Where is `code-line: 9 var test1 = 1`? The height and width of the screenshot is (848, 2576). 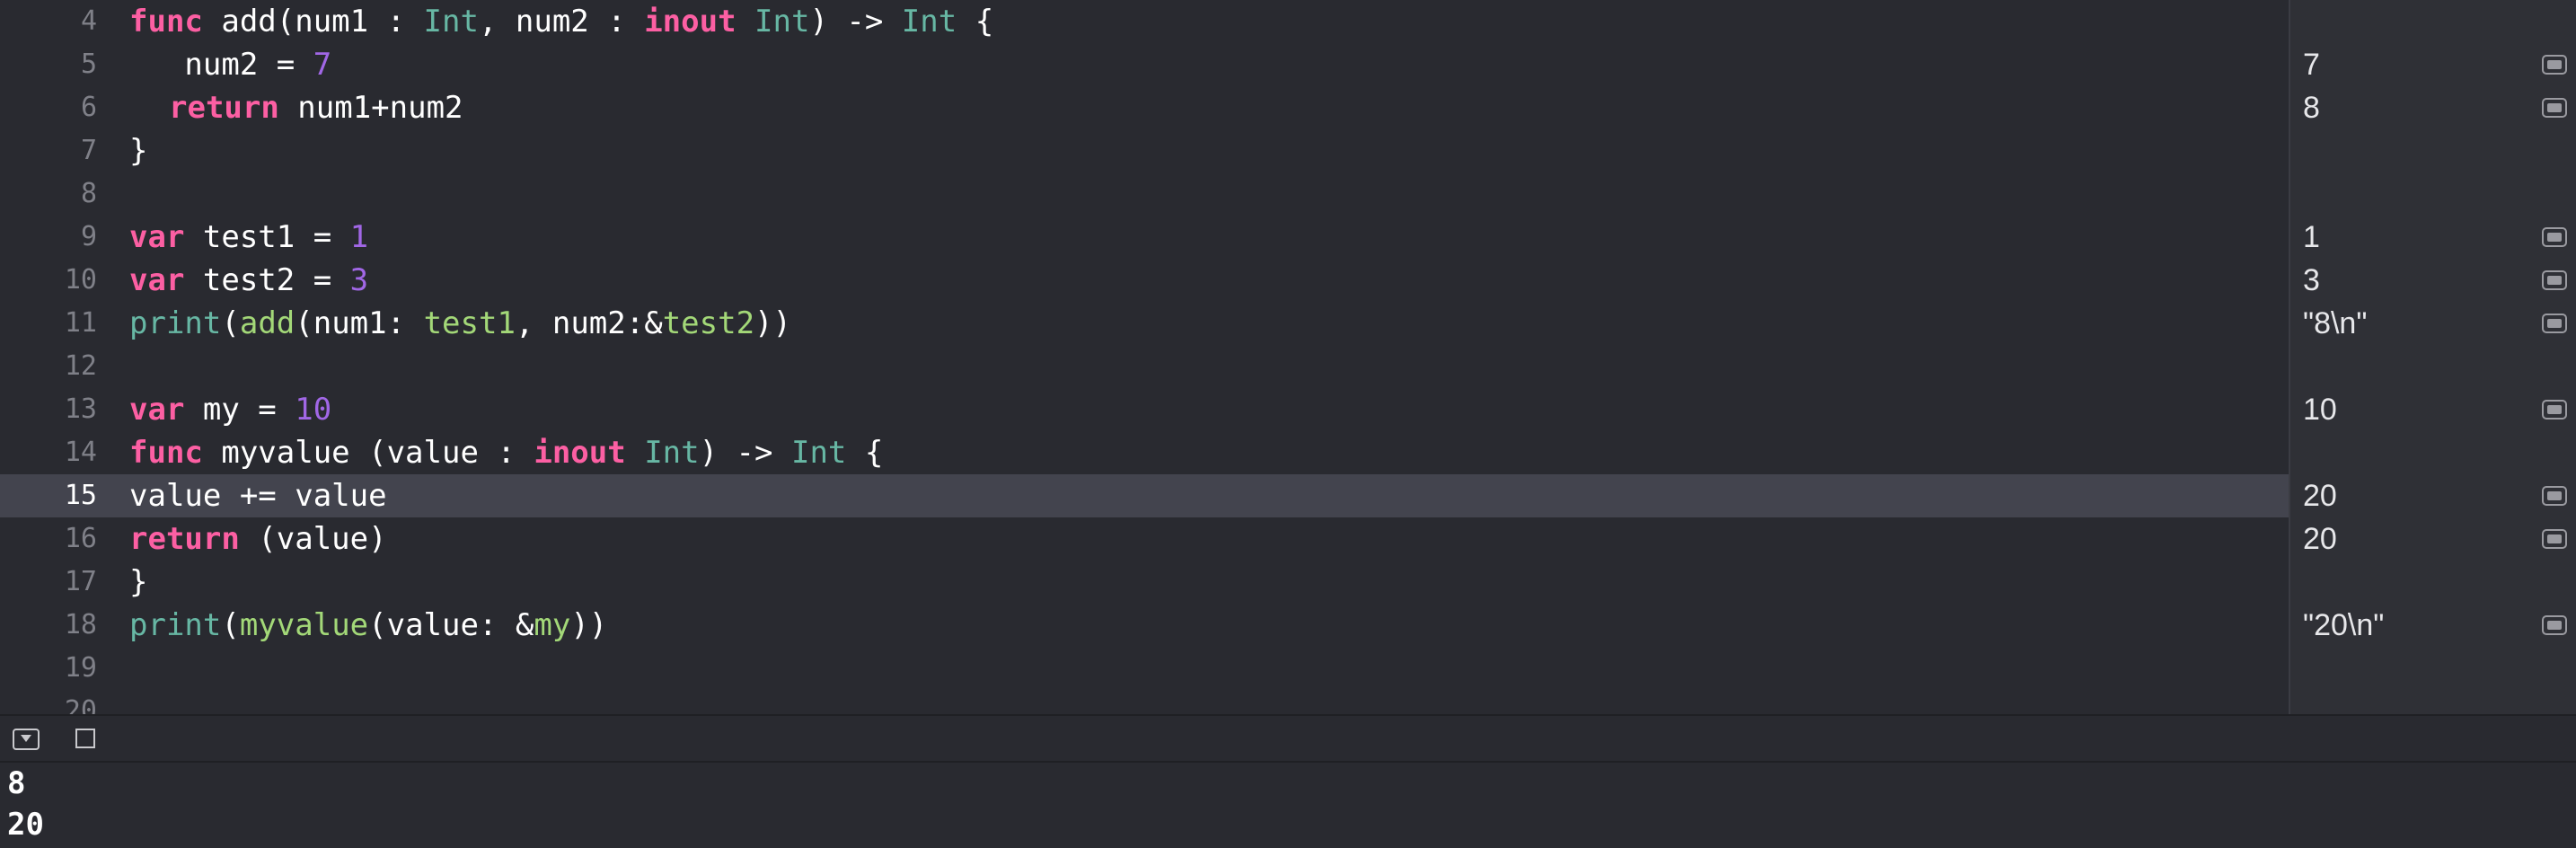 code-line: 9 var test1 = 1 is located at coordinates (1144, 238).